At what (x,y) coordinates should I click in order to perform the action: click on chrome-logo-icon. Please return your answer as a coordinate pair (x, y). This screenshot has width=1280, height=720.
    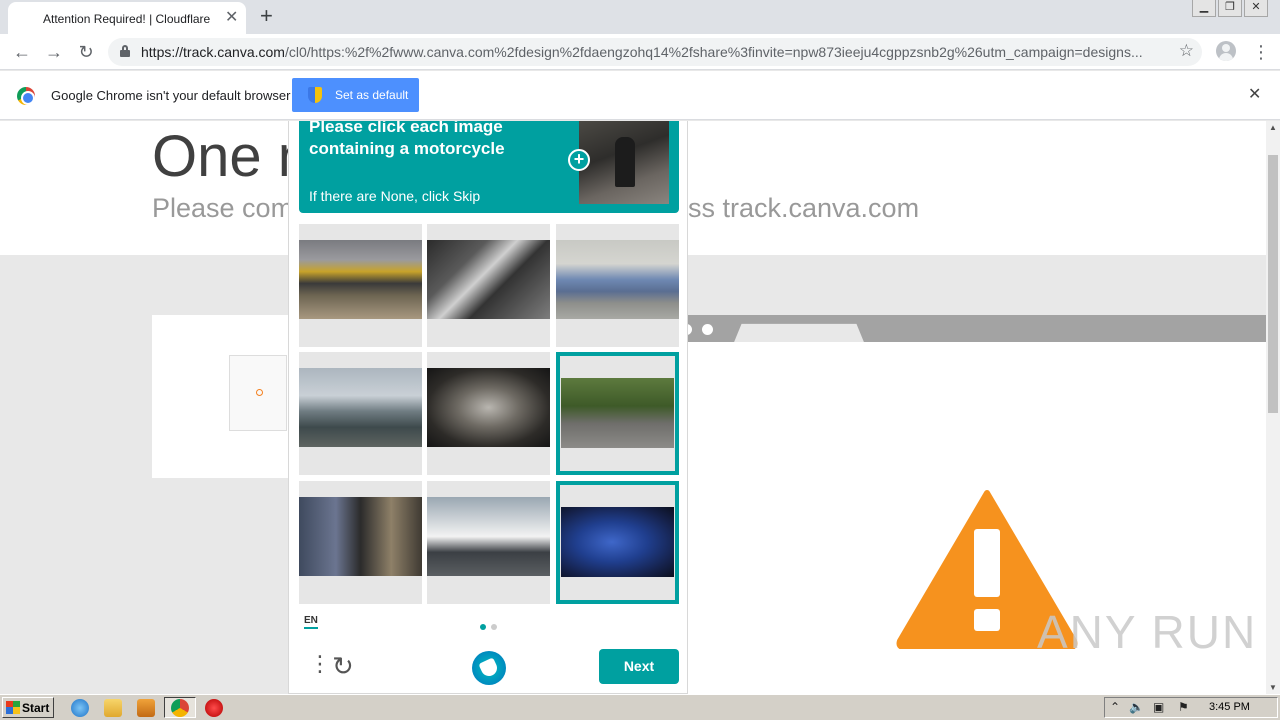
    Looking at the image, I should click on (26, 96).